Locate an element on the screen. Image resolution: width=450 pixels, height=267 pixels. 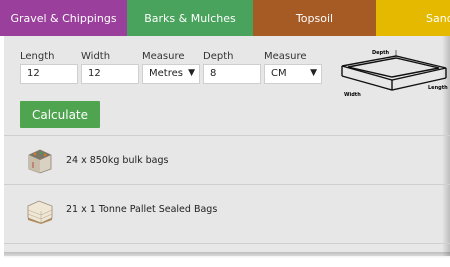
diagram-depth-label: Depth is located at coordinates (381, 53).